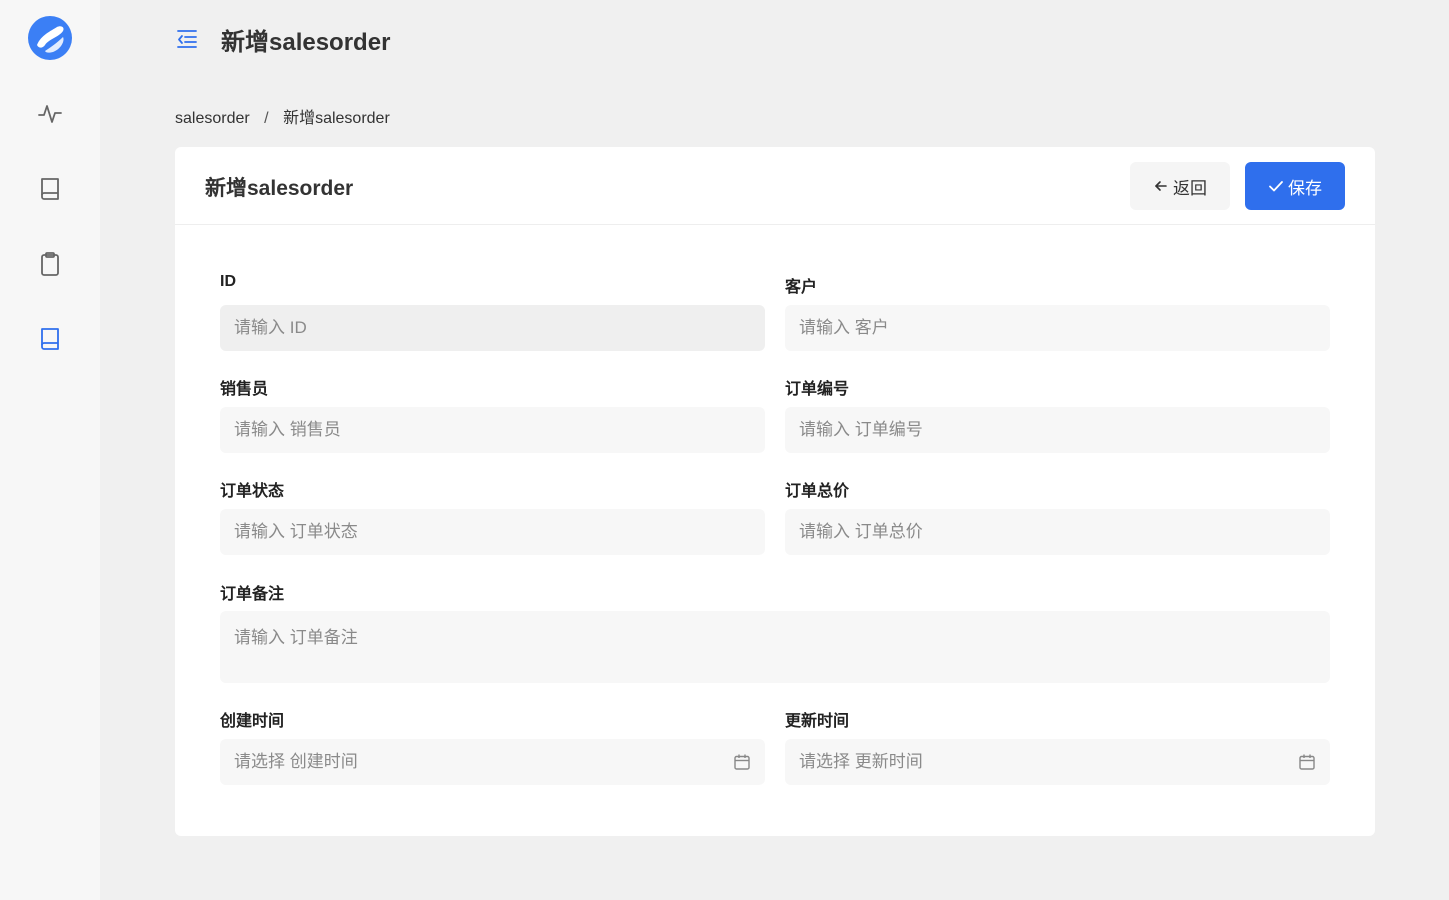  I want to click on customer-label: 客户, so click(801, 287).